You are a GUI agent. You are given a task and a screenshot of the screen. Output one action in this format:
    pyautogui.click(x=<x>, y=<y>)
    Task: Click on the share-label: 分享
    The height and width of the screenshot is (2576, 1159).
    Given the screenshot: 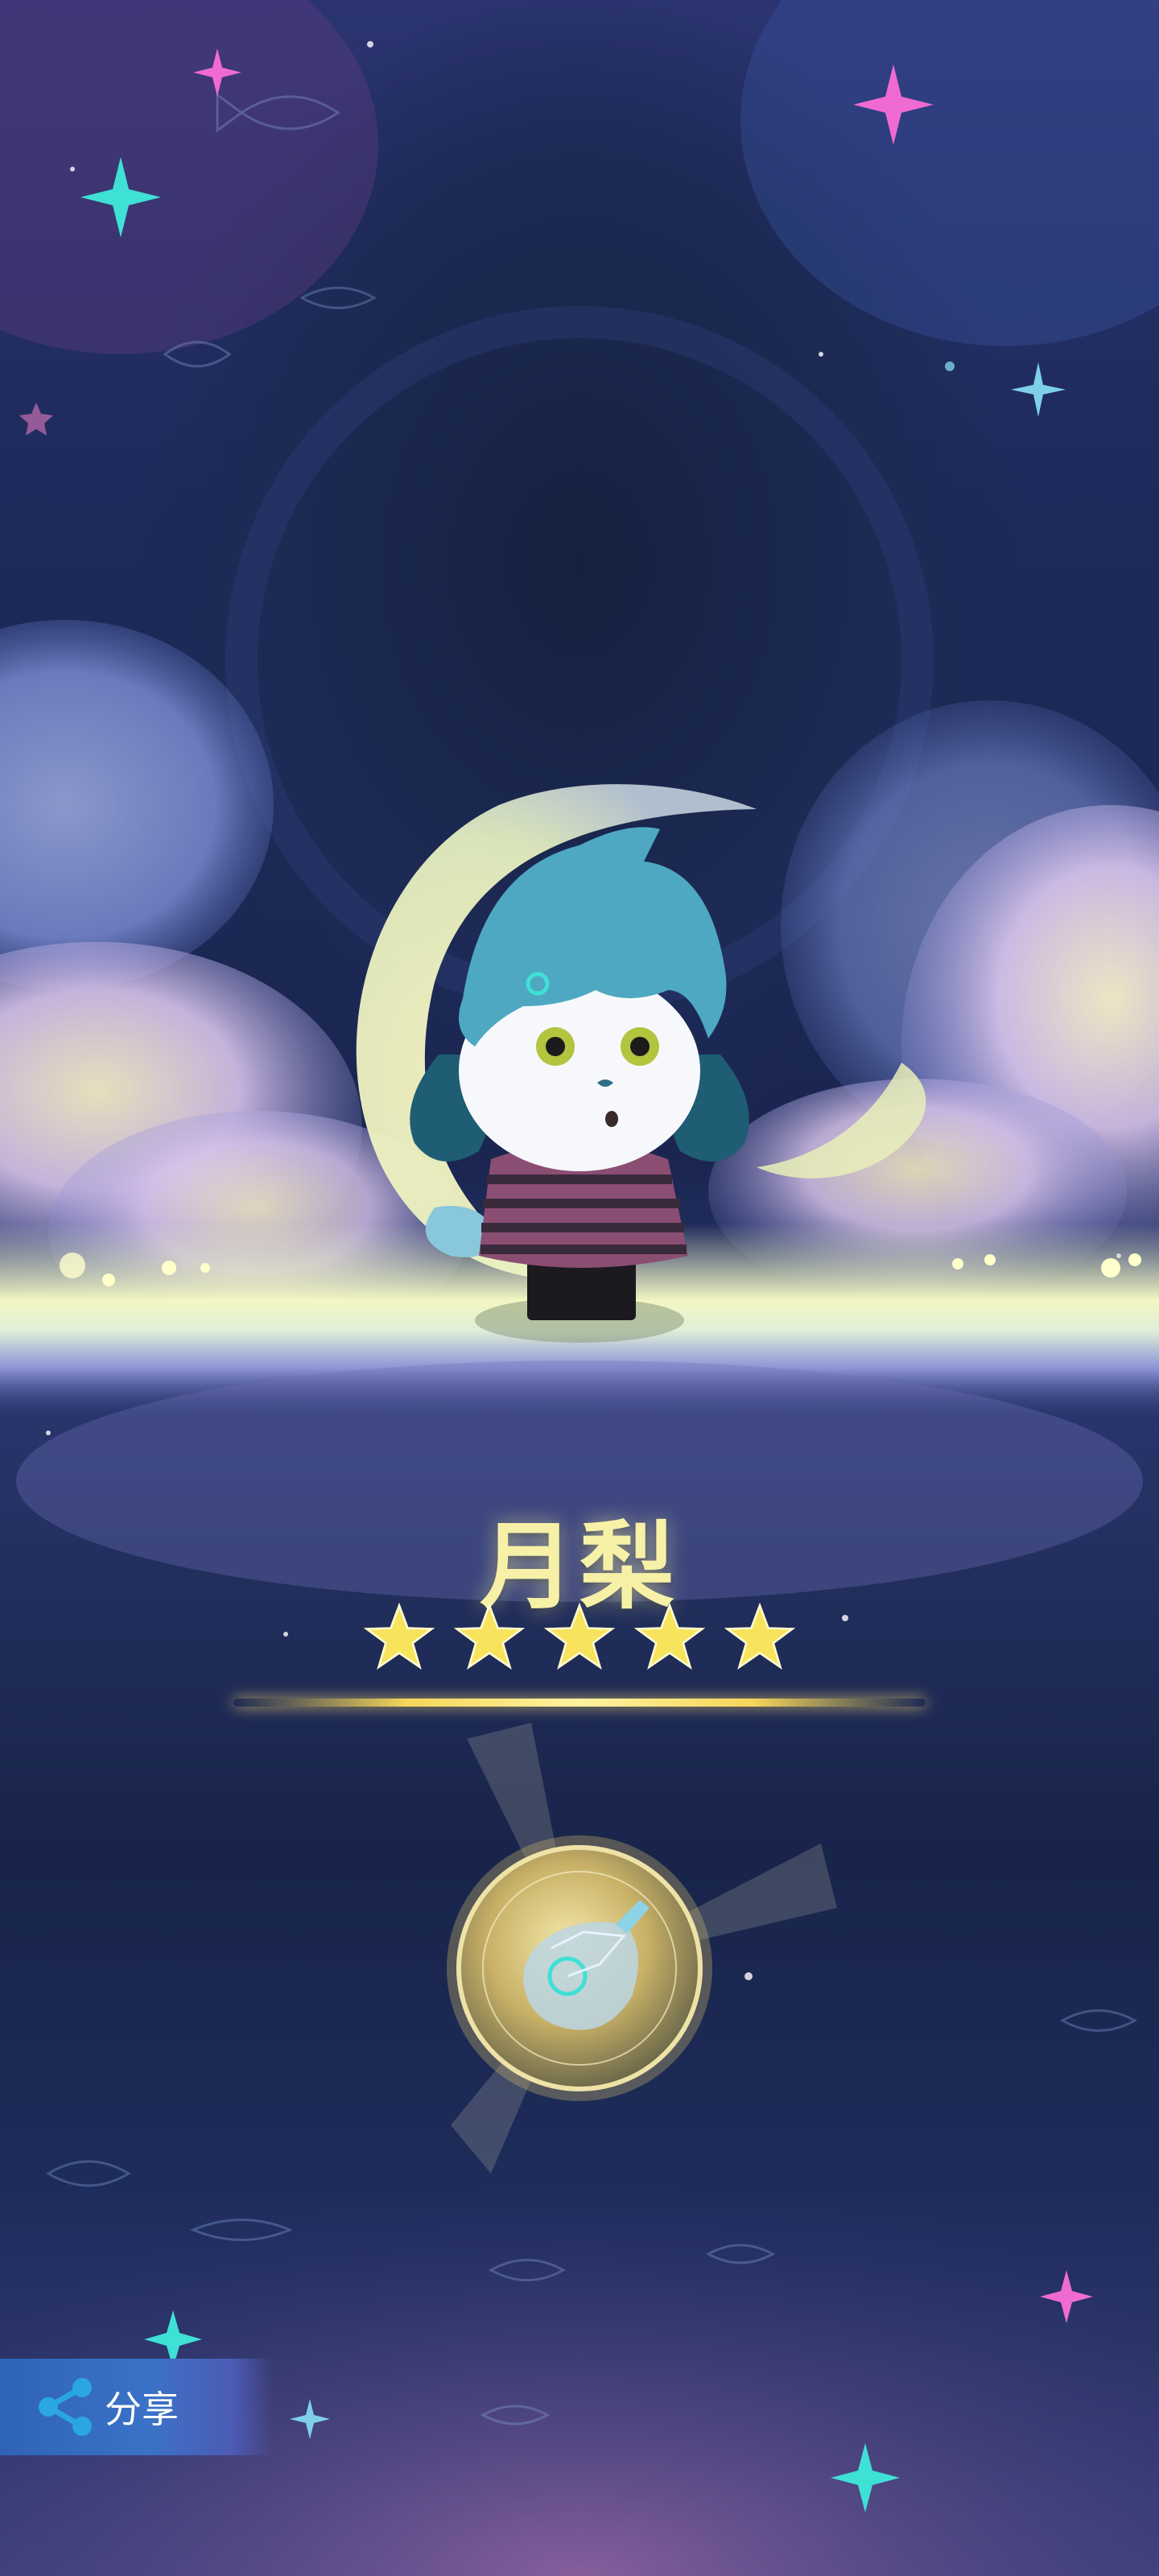 What is the action you would take?
    pyautogui.click(x=142, y=2409)
    